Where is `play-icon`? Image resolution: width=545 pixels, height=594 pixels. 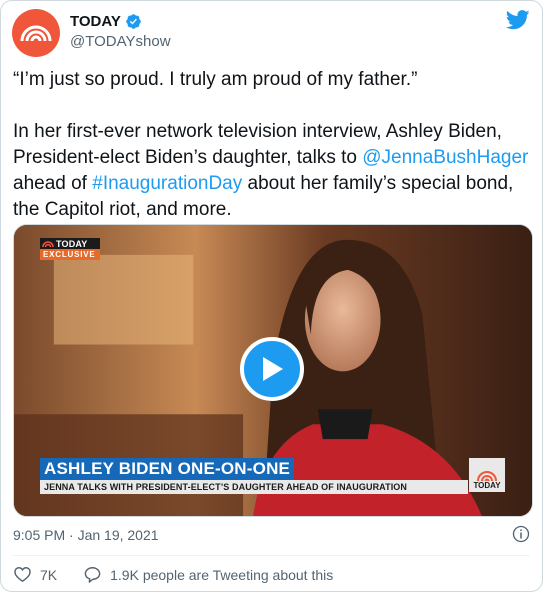 play-icon is located at coordinates (273, 369).